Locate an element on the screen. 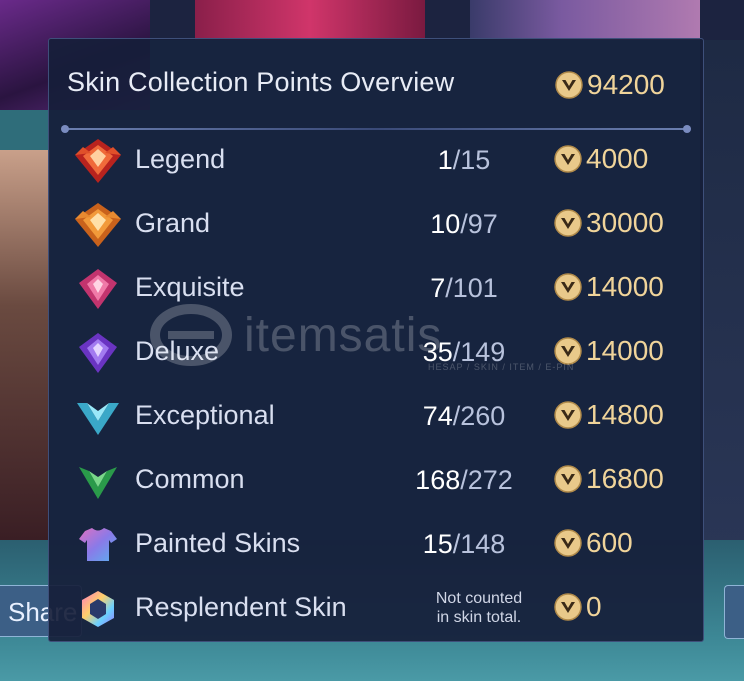 This screenshot has height=681, width=744. tier-name: Resplendent Skin is located at coordinates (241, 607).